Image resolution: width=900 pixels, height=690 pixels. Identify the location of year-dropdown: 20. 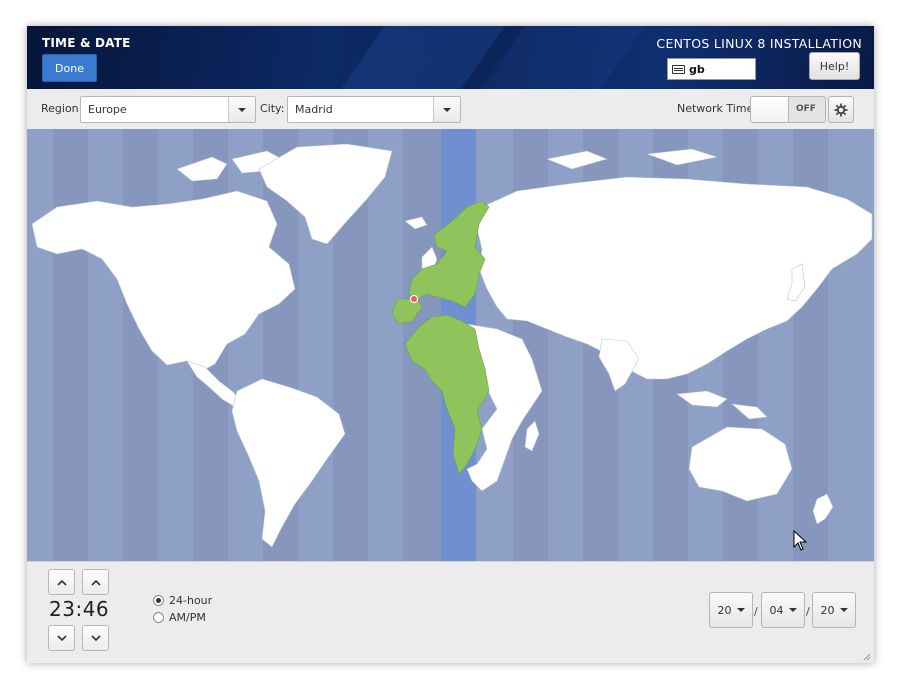
(834, 610).